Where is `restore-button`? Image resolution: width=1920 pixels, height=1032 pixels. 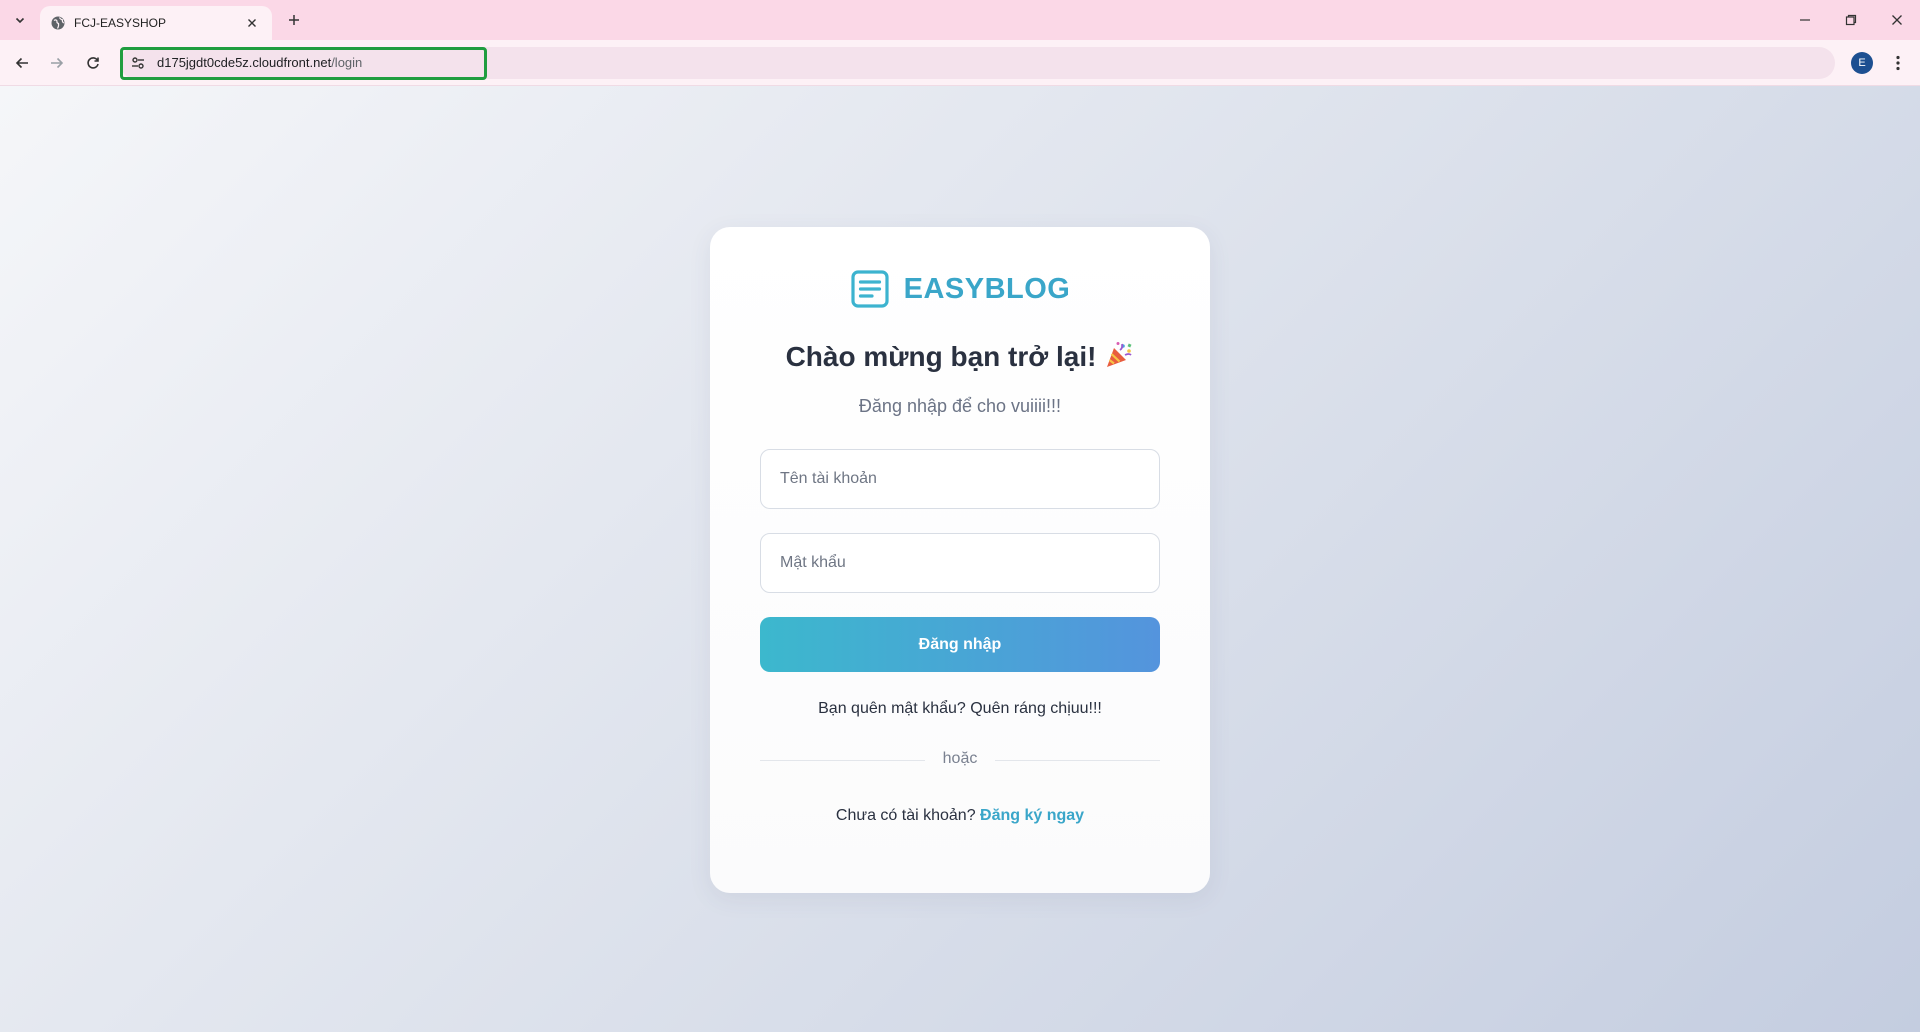
restore-button is located at coordinates (1851, 20).